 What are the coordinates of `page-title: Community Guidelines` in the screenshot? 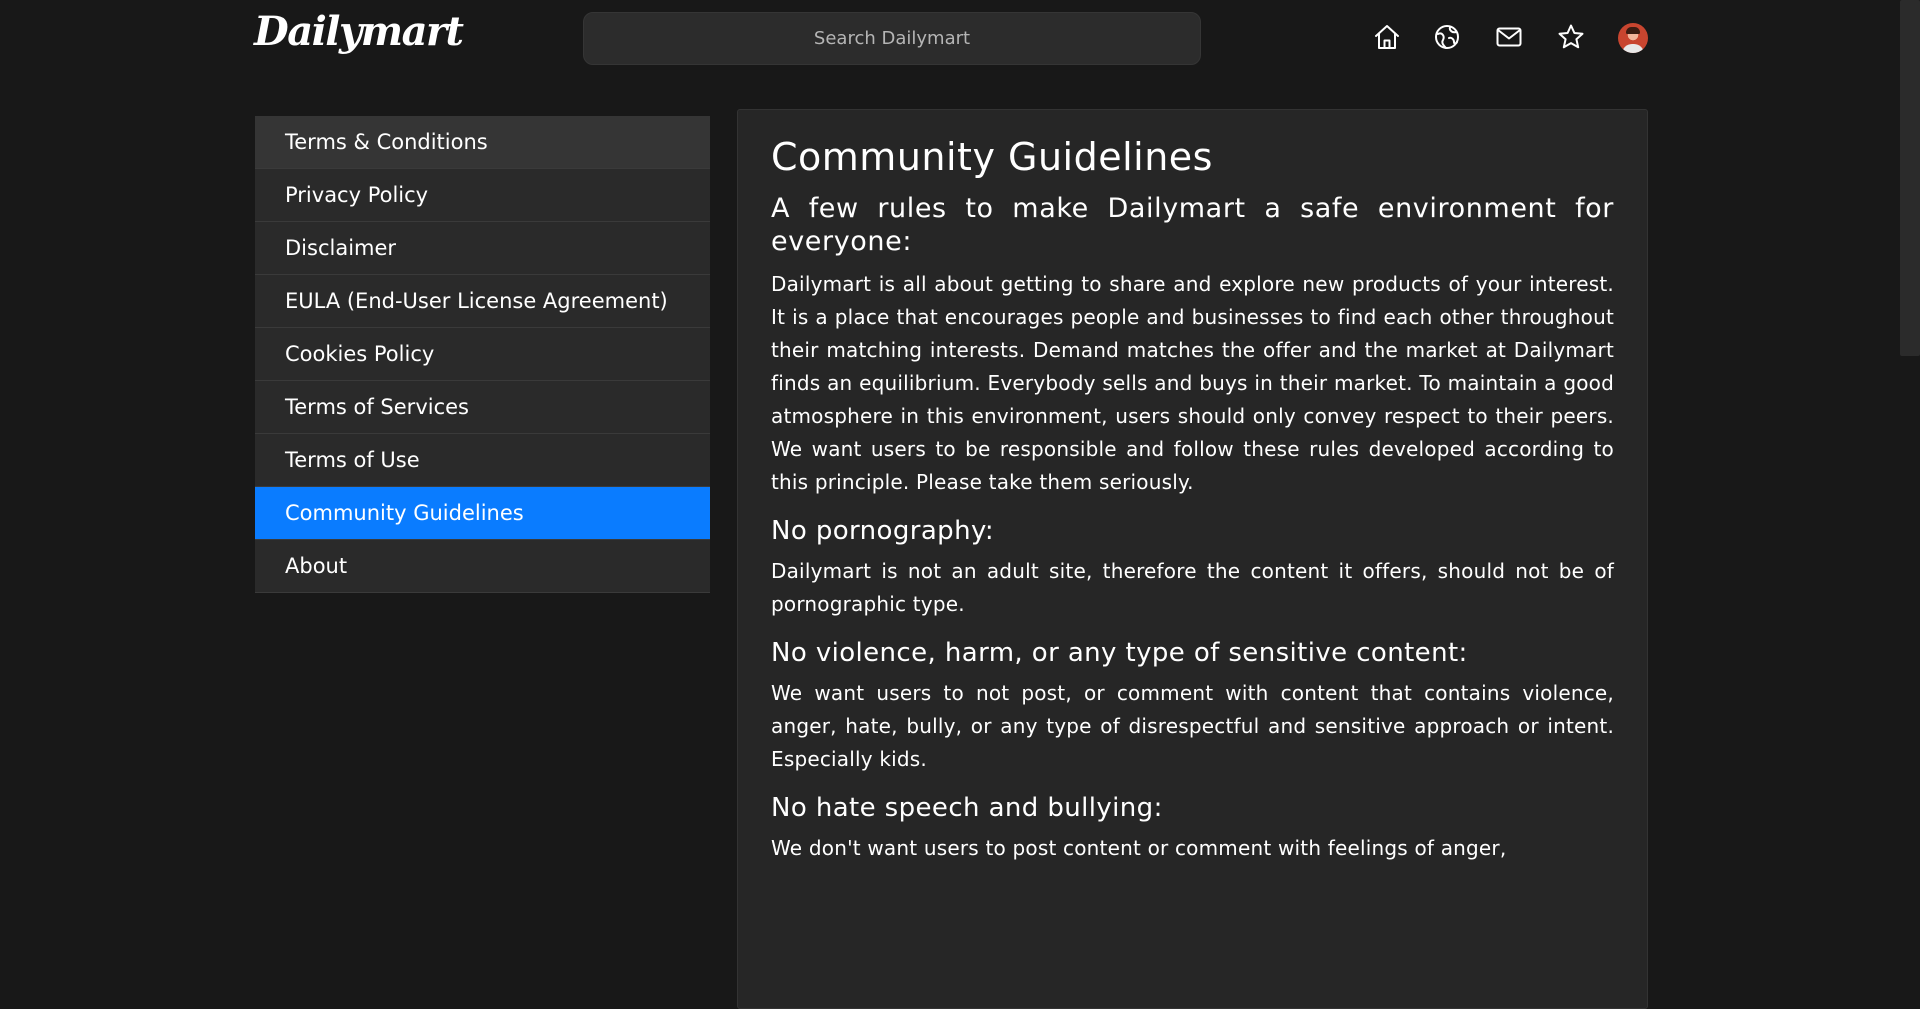 It's located at (992, 157).